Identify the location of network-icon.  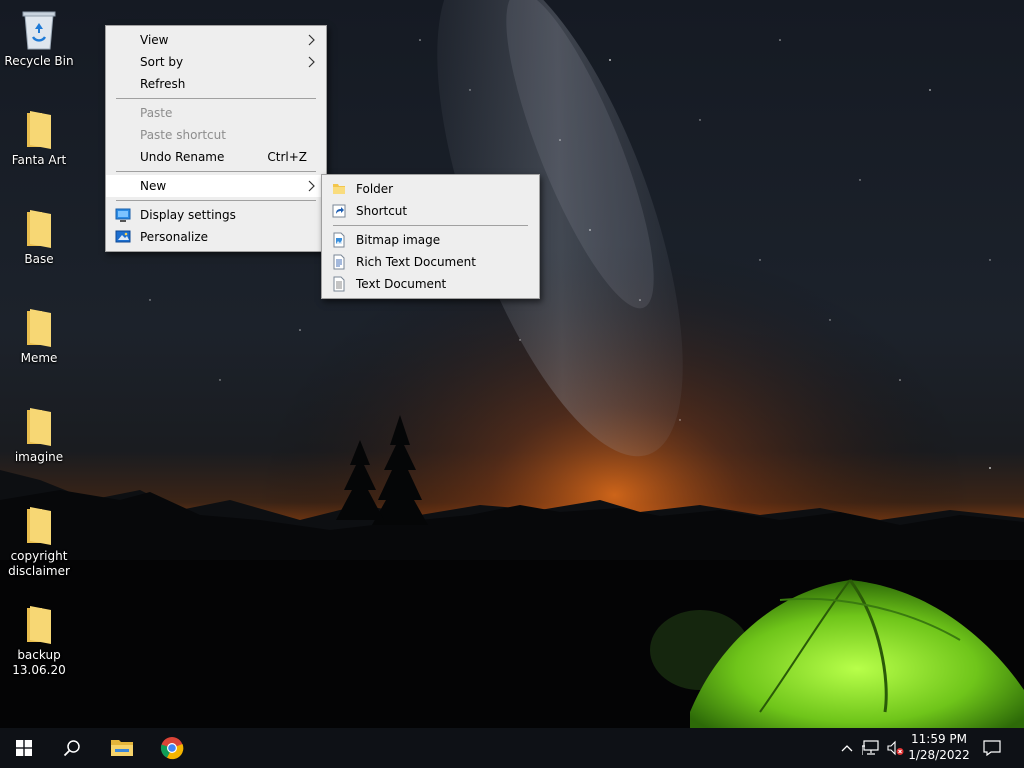
(870, 747).